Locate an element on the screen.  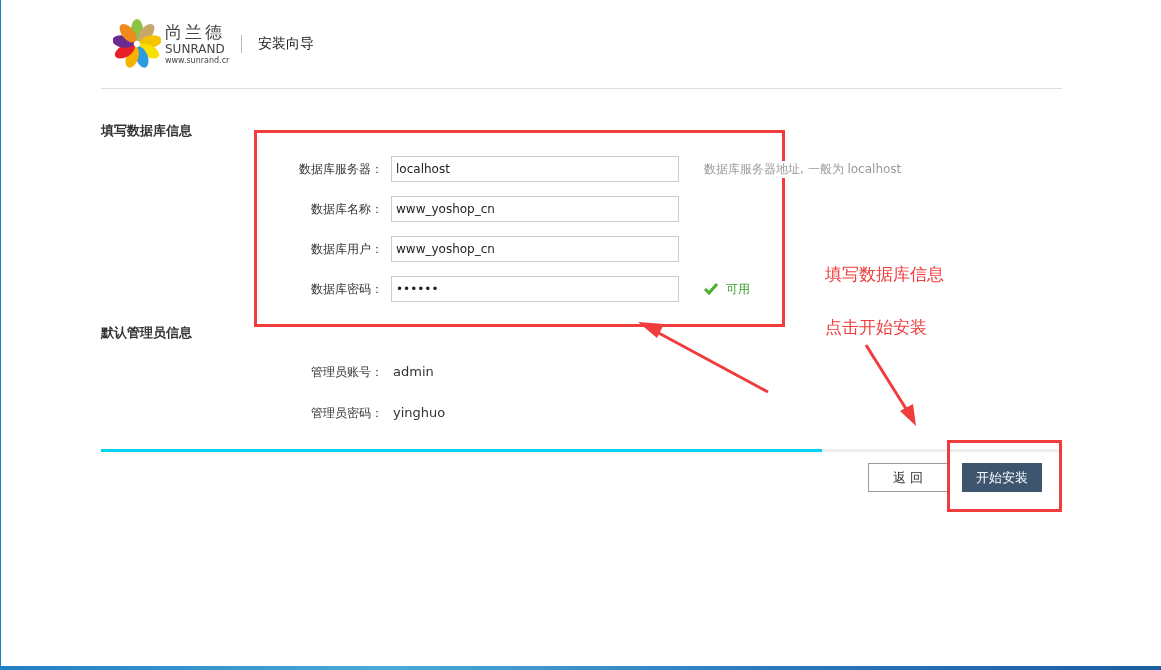
page-title: 安装向导 is located at coordinates (286, 44).